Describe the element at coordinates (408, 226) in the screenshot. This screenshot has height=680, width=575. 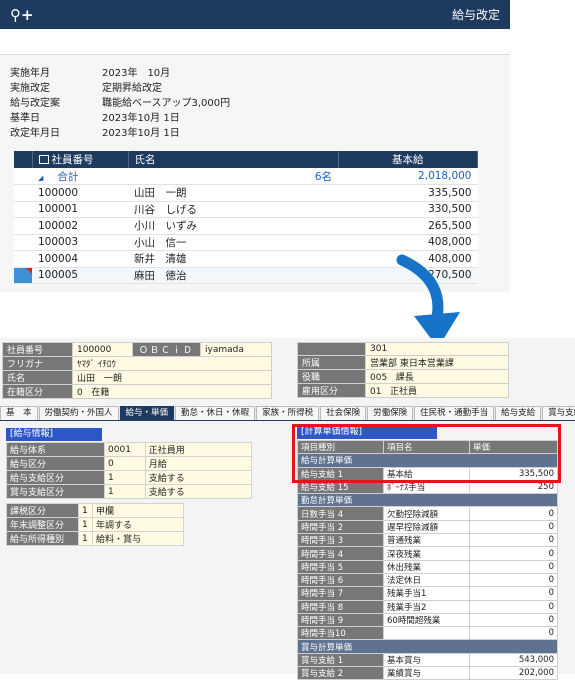
I see `base-salary: 265,500` at that location.